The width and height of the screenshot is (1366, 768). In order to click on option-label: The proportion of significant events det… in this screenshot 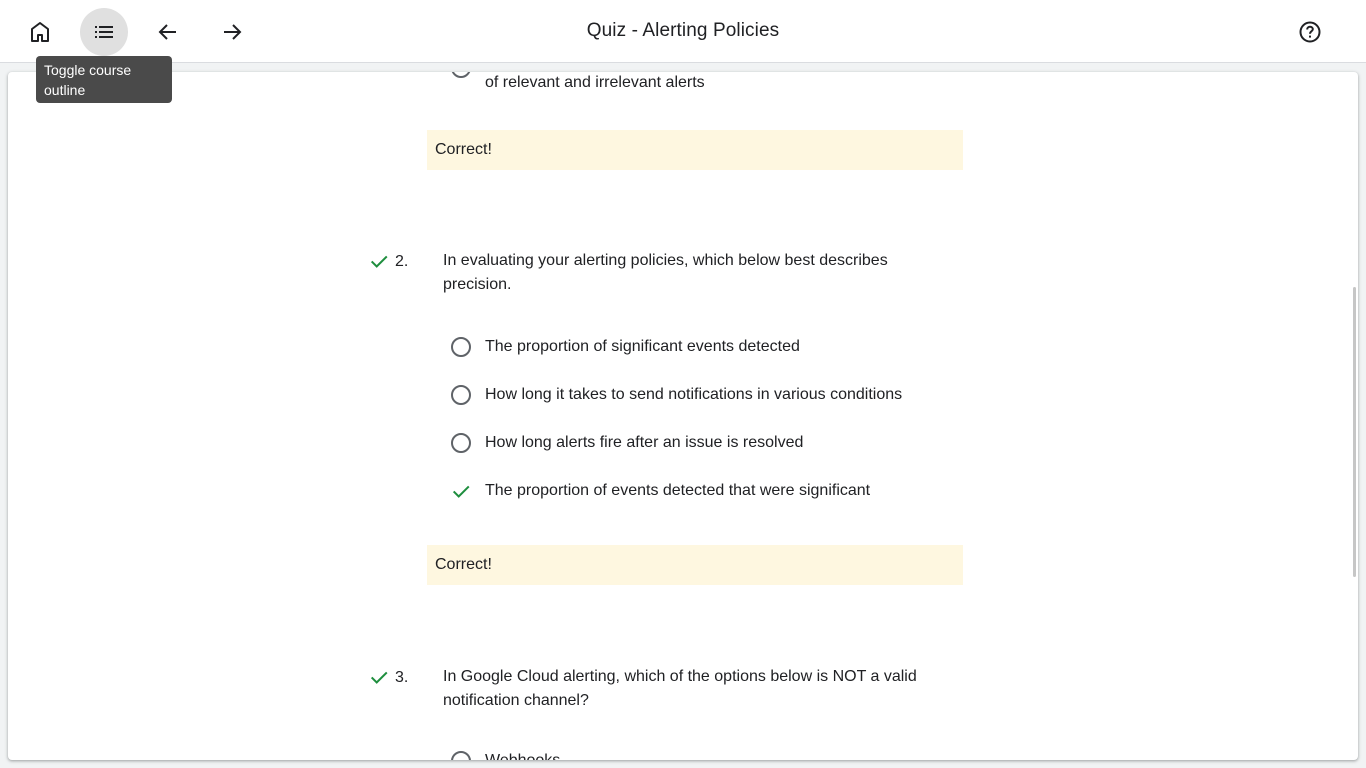, I will do `click(642, 347)`.